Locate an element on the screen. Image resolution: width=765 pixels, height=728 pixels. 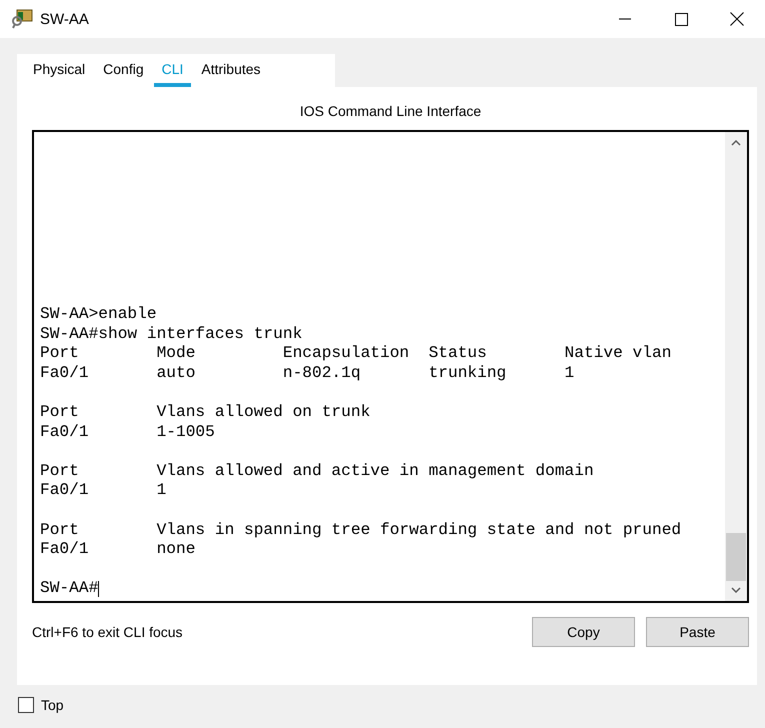
tab: Config is located at coordinates (123, 74).